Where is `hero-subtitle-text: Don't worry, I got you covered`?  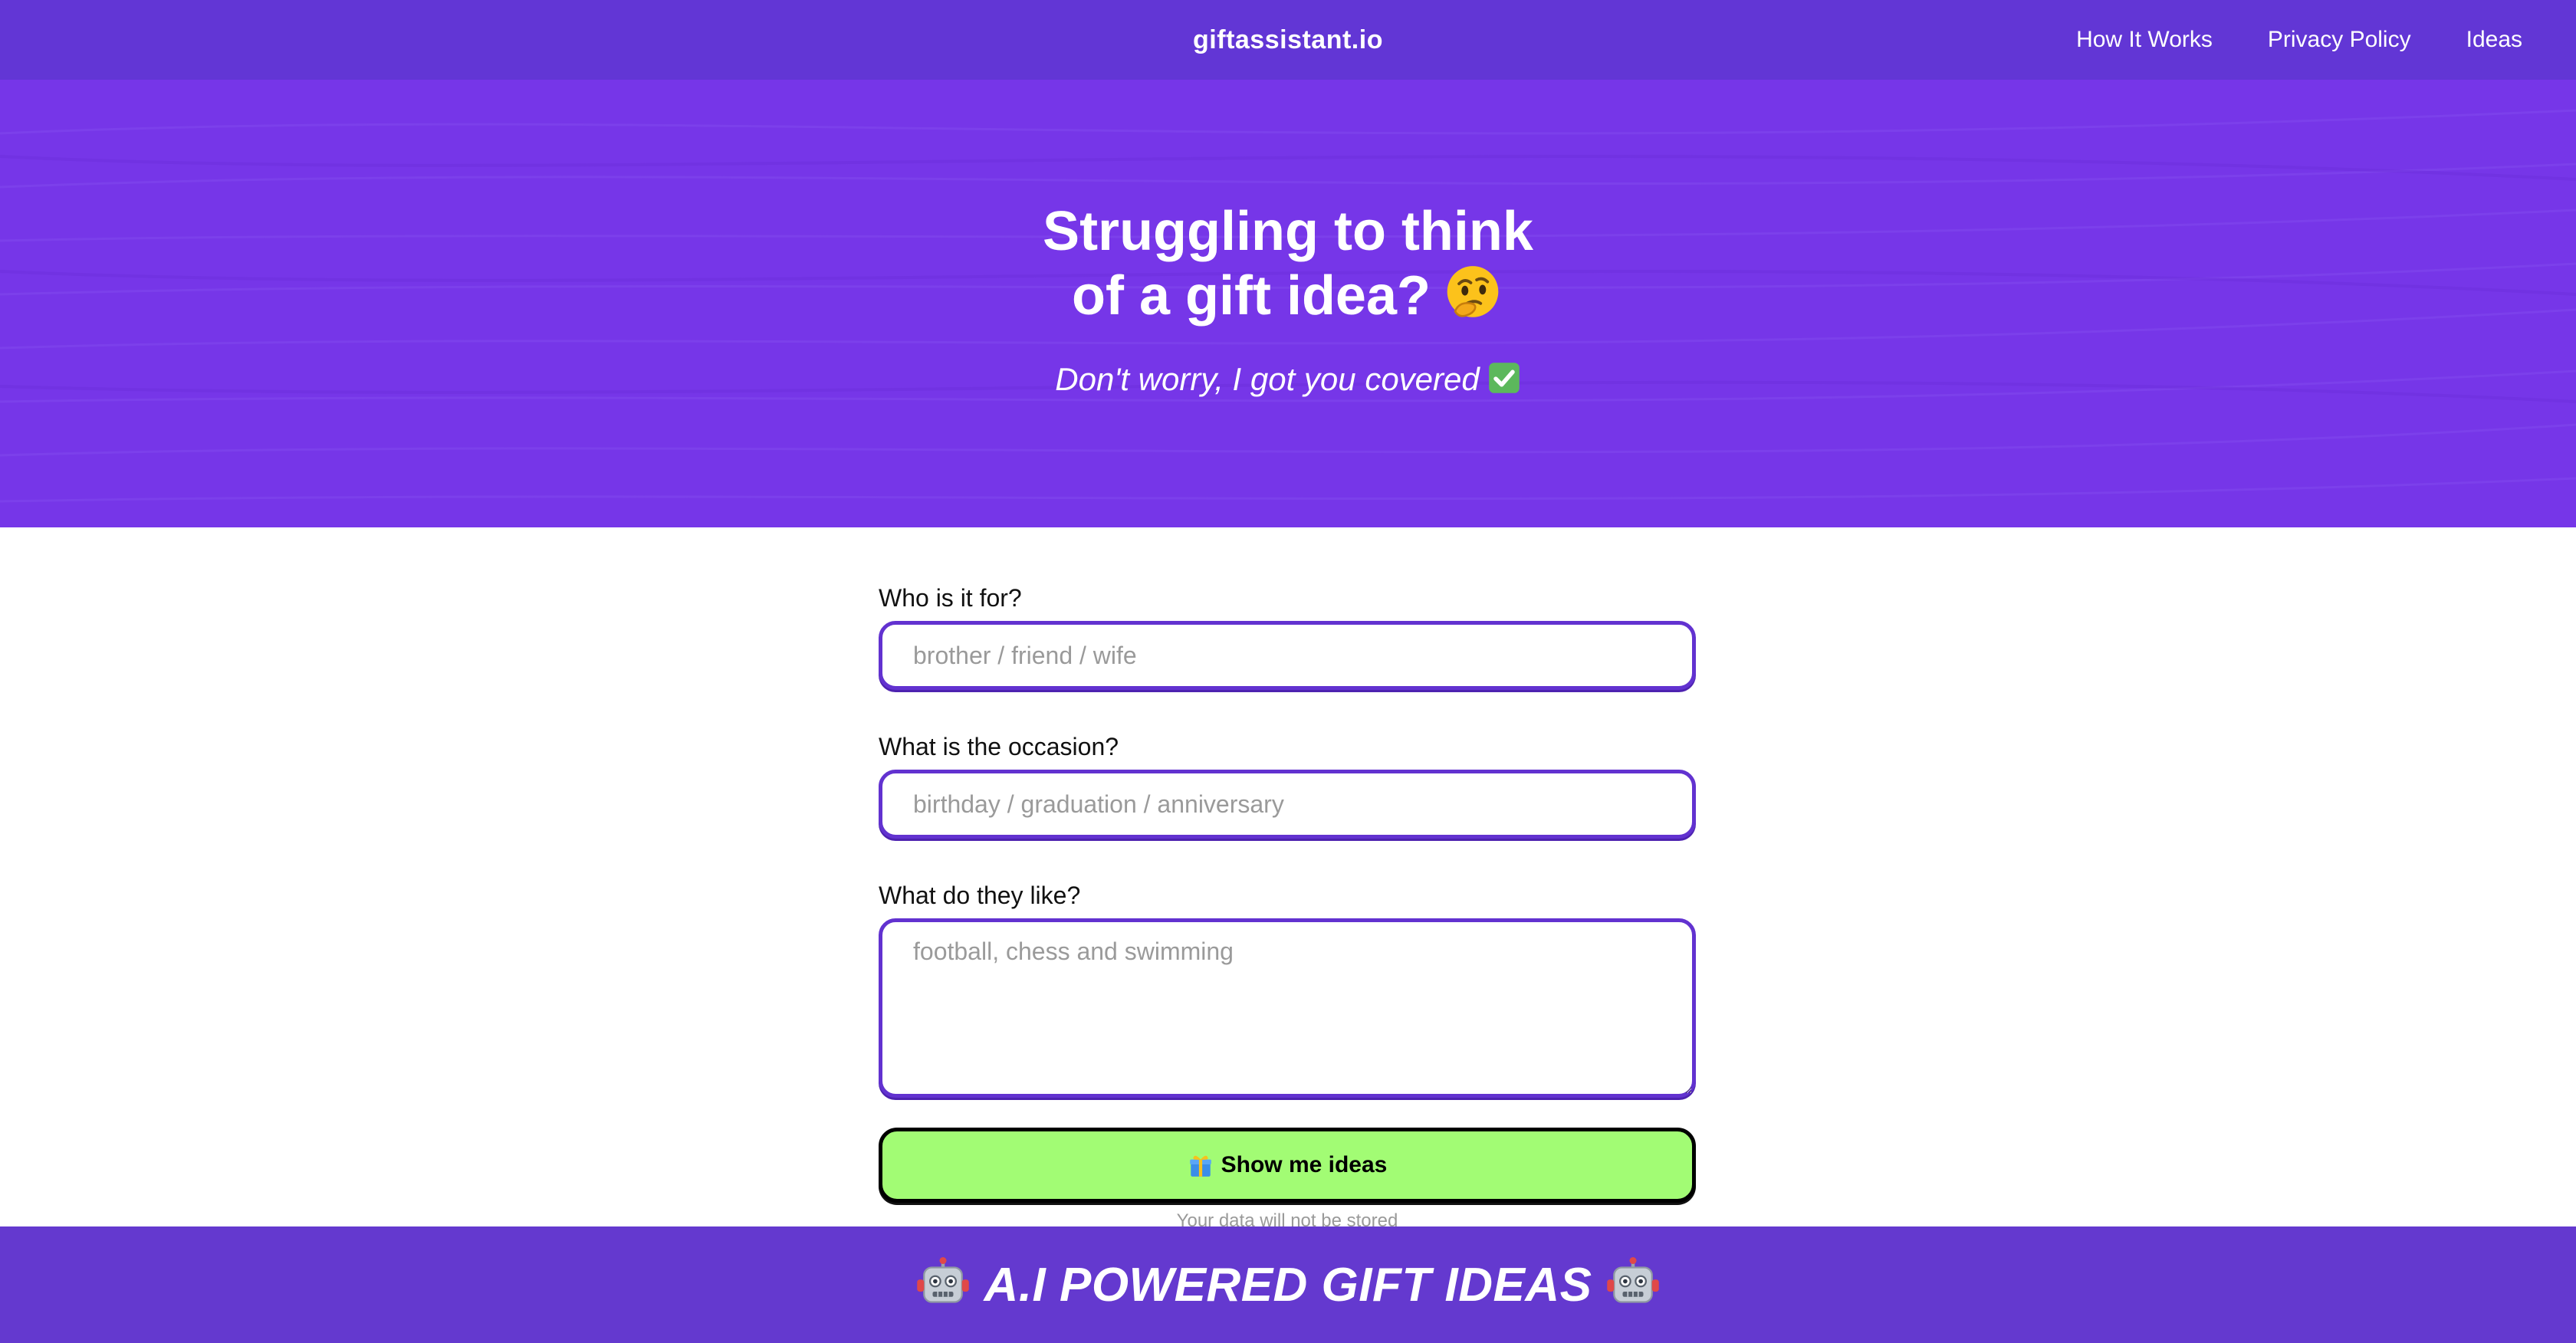 hero-subtitle-text: Don't worry, I got you covered is located at coordinates (1268, 379).